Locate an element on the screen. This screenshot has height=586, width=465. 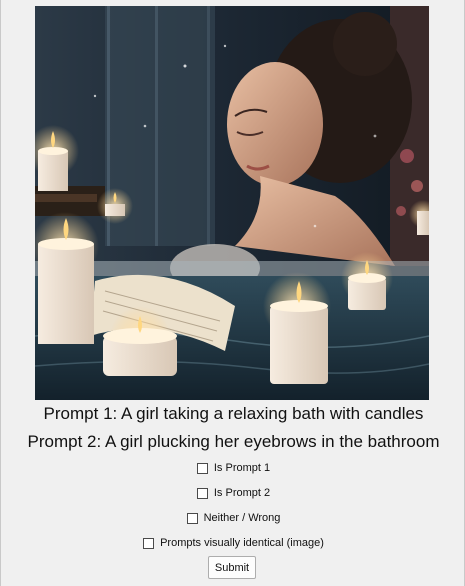
option-neither-wrong: Neither / Wrong is located at coordinates (233, 518).